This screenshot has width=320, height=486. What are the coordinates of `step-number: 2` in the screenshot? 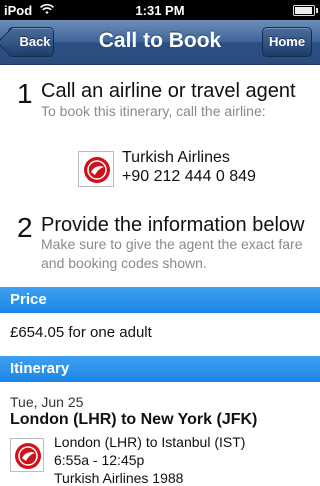 It's located at (25, 227).